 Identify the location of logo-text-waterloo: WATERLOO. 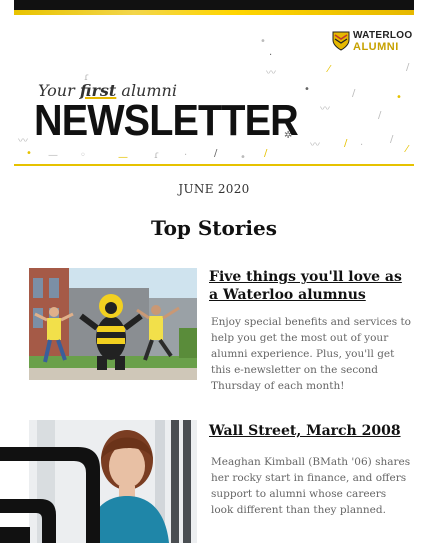
(383, 35).